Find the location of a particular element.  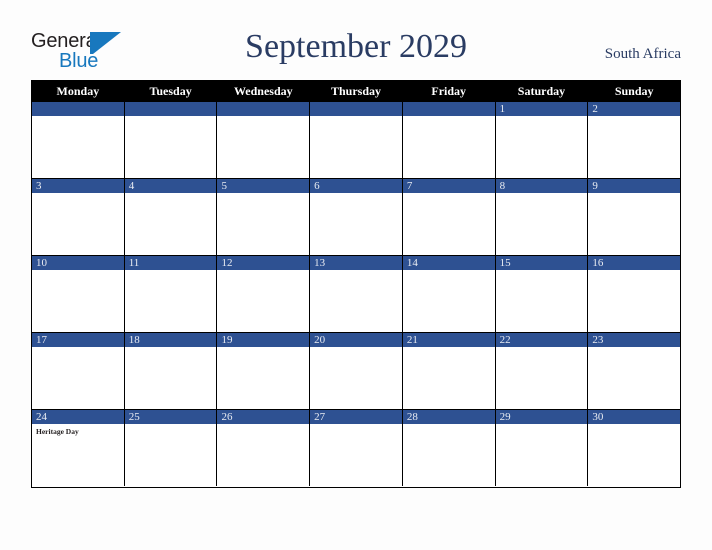

calendar-day-cell: 17 is located at coordinates (78, 371).